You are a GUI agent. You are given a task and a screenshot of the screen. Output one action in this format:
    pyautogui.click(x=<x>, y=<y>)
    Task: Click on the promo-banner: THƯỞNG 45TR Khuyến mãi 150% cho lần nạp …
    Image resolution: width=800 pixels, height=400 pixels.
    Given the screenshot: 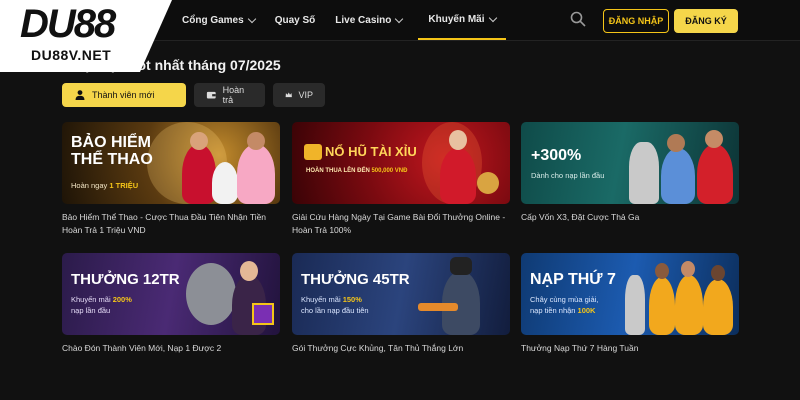 What is the action you would take?
    pyautogui.click(x=401, y=294)
    